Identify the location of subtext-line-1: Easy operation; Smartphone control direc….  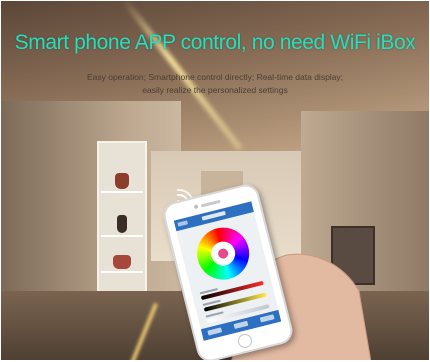
(215, 77).